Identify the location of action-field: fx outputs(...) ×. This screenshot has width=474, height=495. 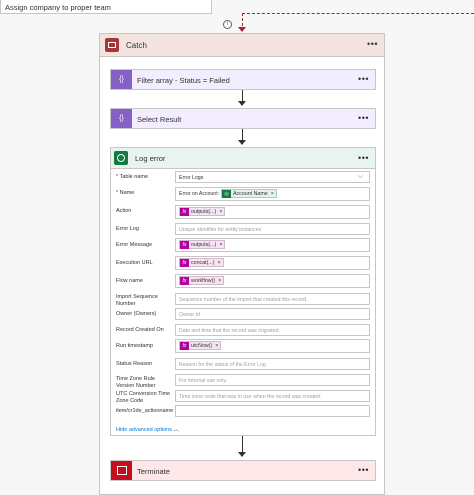
(272, 212).